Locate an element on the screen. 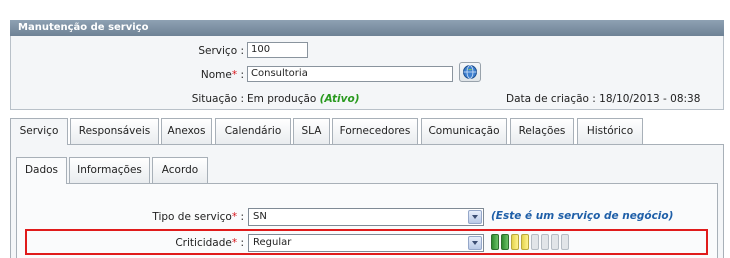 Image resolution: width=730 pixels, height=258 pixels. subtab-acordo: Acordo is located at coordinates (180, 170).